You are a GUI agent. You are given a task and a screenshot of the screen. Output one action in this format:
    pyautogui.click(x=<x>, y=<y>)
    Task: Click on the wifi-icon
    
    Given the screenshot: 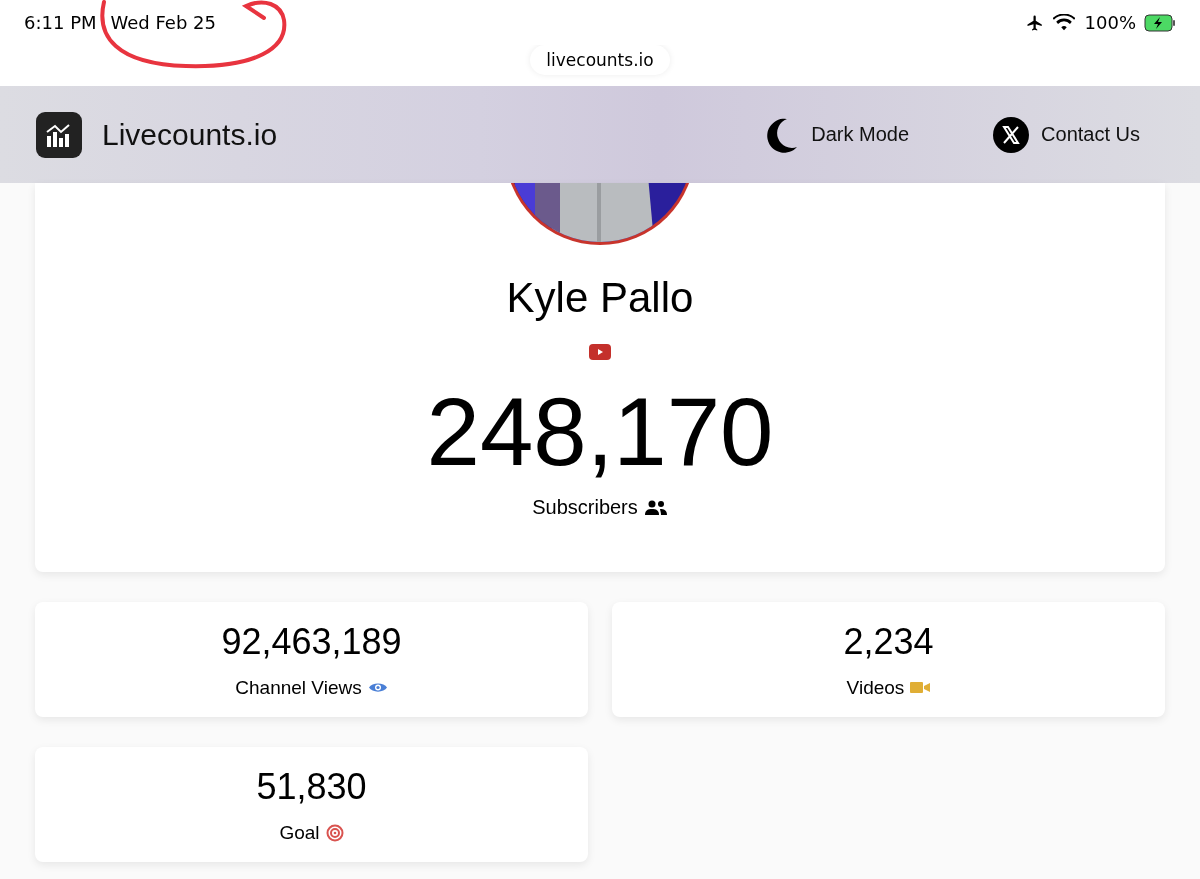 What is the action you would take?
    pyautogui.click(x=1063, y=22)
    